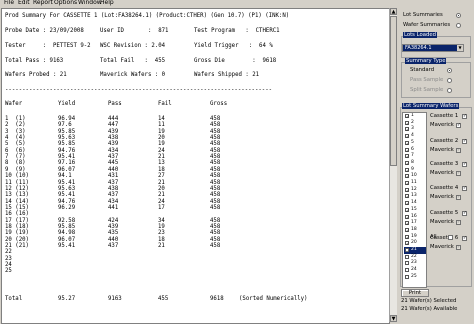  I want to click on wafer-list-item: ✓ 15, so click(415, 210).